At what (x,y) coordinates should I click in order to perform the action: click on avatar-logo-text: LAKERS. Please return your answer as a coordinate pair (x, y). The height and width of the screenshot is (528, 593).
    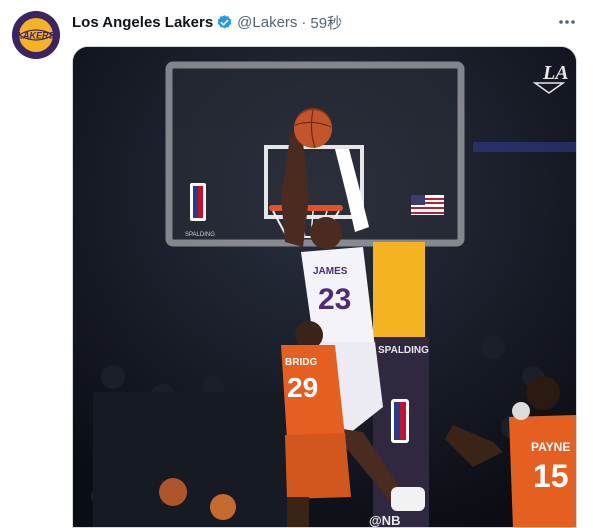
    Looking at the image, I should click on (35, 36).